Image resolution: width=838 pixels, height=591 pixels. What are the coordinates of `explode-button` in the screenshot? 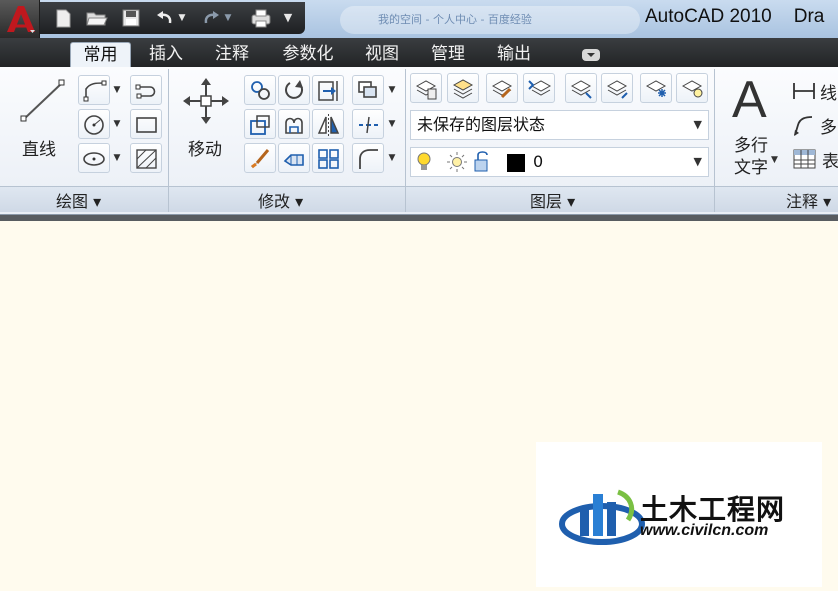 It's located at (368, 124).